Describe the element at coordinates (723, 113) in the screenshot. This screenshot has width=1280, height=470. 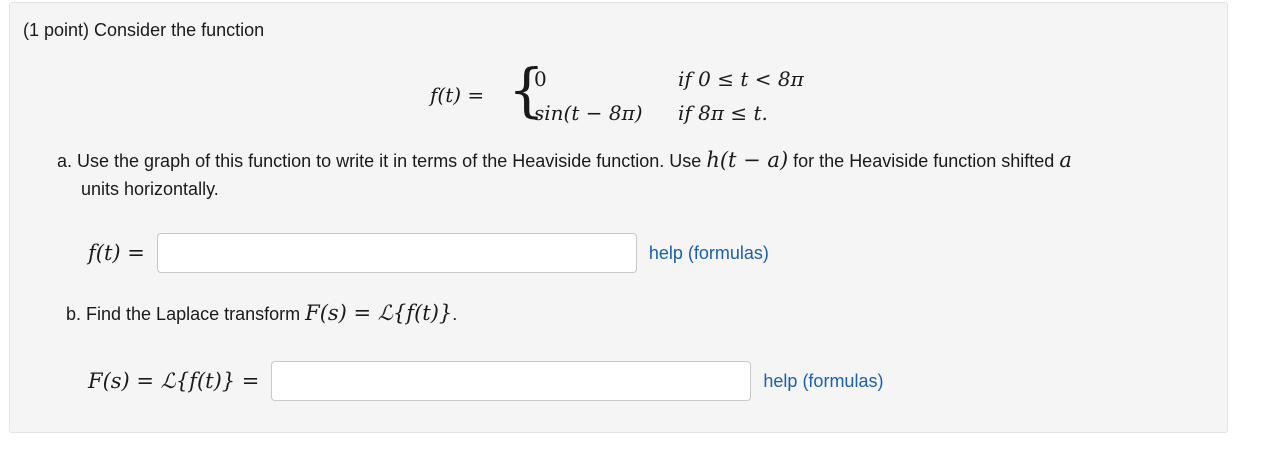
I see `case2-condition: if 8π ≤ t.` at that location.